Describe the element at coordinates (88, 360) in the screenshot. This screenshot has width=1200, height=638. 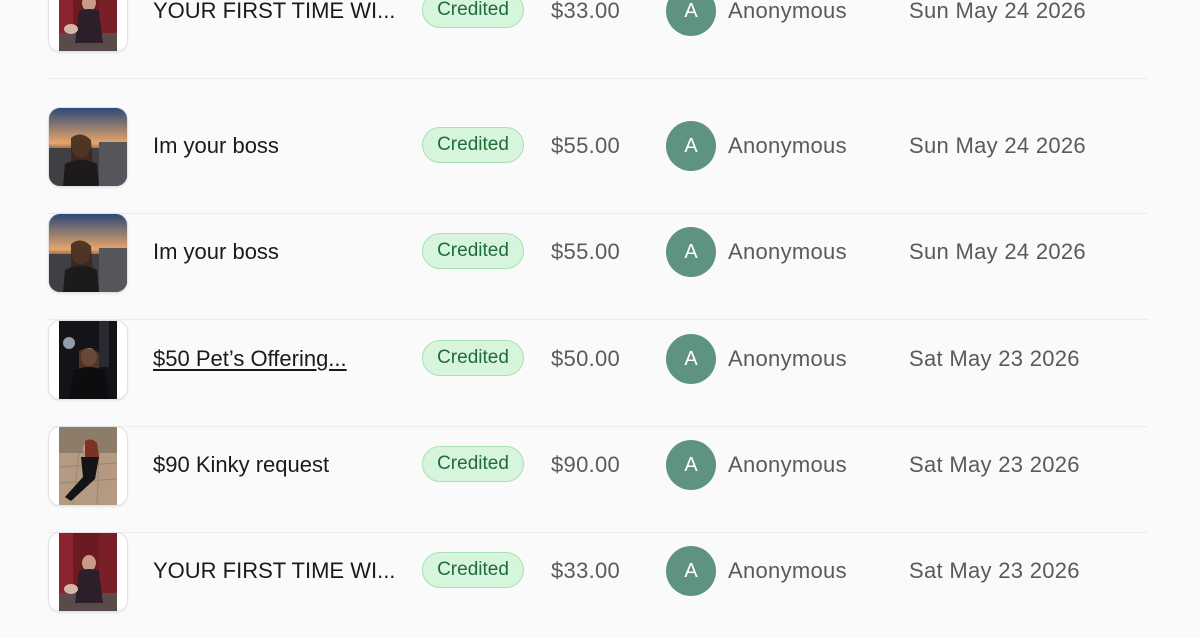
I see `thumbnail-dark-room-photo` at that location.